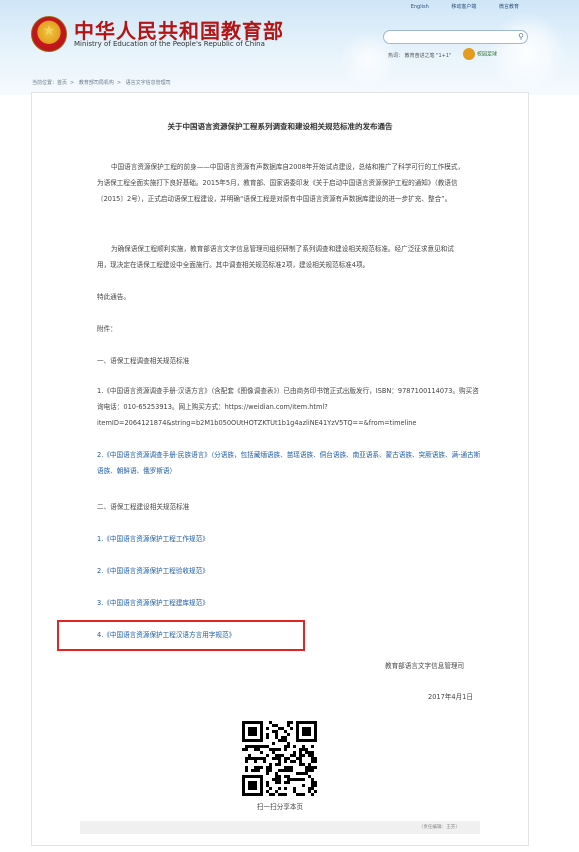 The height and width of the screenshot is (852, 579). I want to click on highlight-box, so click(181, 635).